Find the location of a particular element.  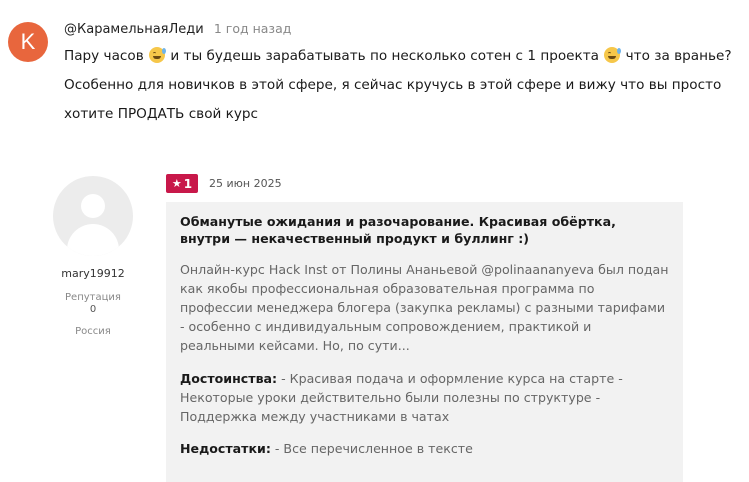

reputation-label: Репутация is located at coordinates (93, 297).